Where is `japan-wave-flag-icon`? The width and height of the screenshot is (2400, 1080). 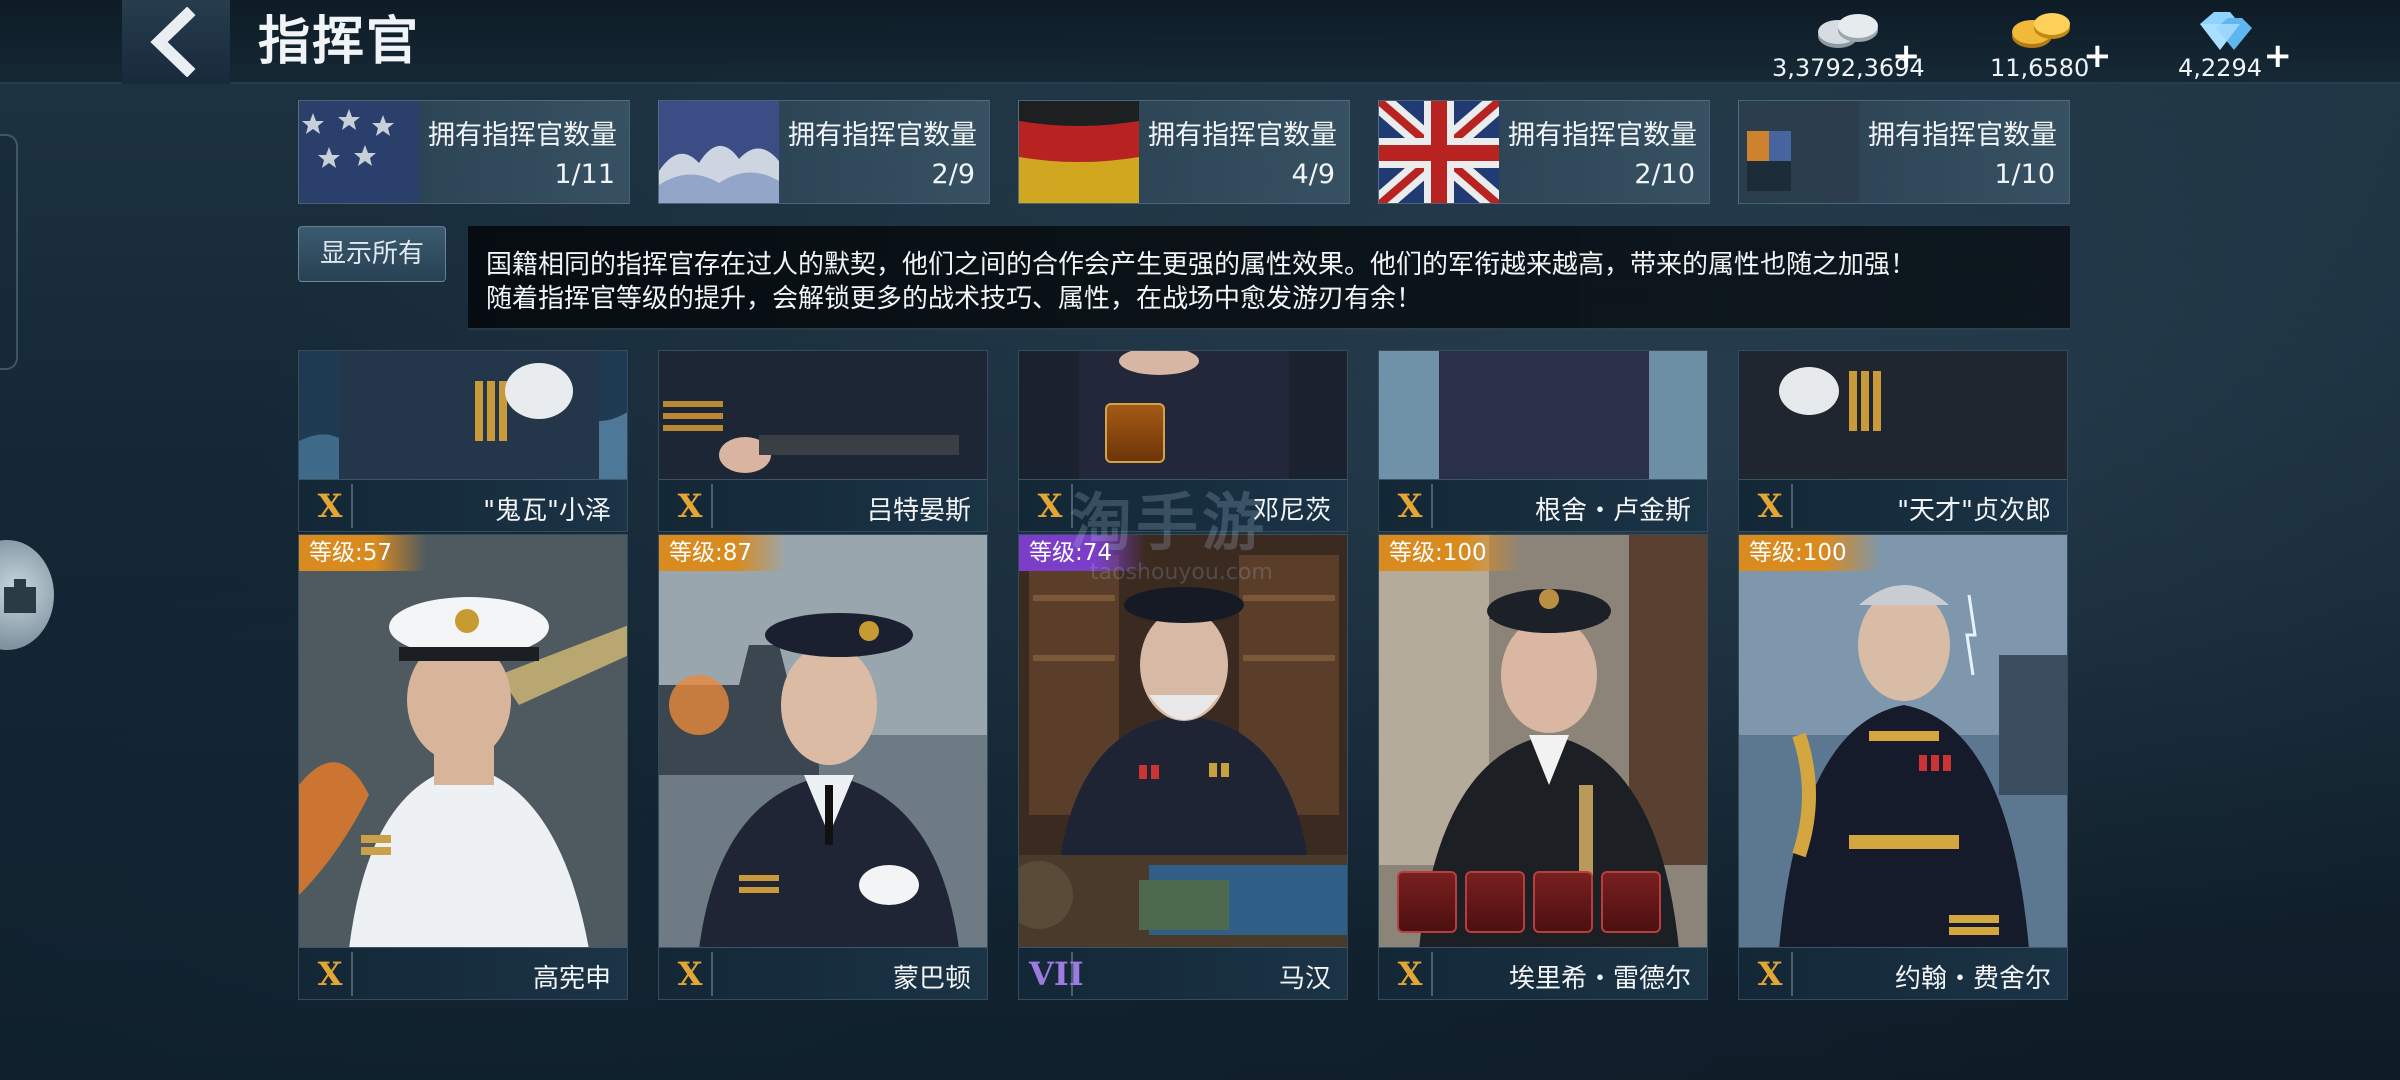
japan-wave-flag-icon is located at coordinates (719, 152).